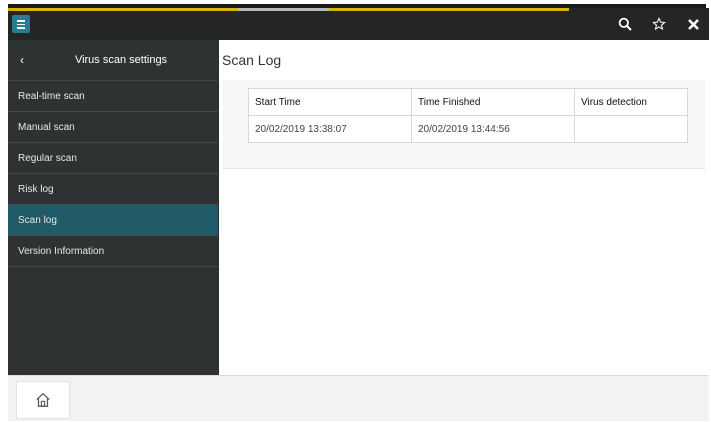  Describe the element at coordinates (21, 24) in the screenshot. I see `menu-button` at that location.